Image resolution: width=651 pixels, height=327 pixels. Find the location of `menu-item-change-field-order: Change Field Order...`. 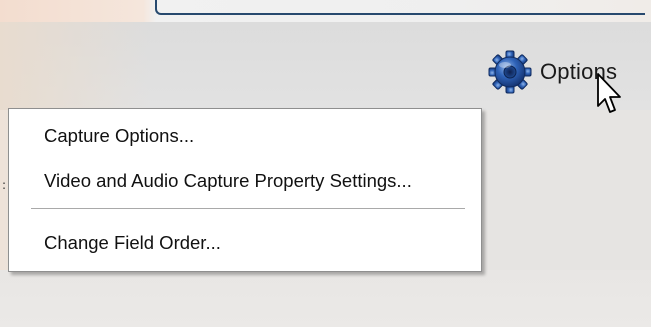

menu-item-change-field-order: Change Field Order... is located at coordinates (245, 243).